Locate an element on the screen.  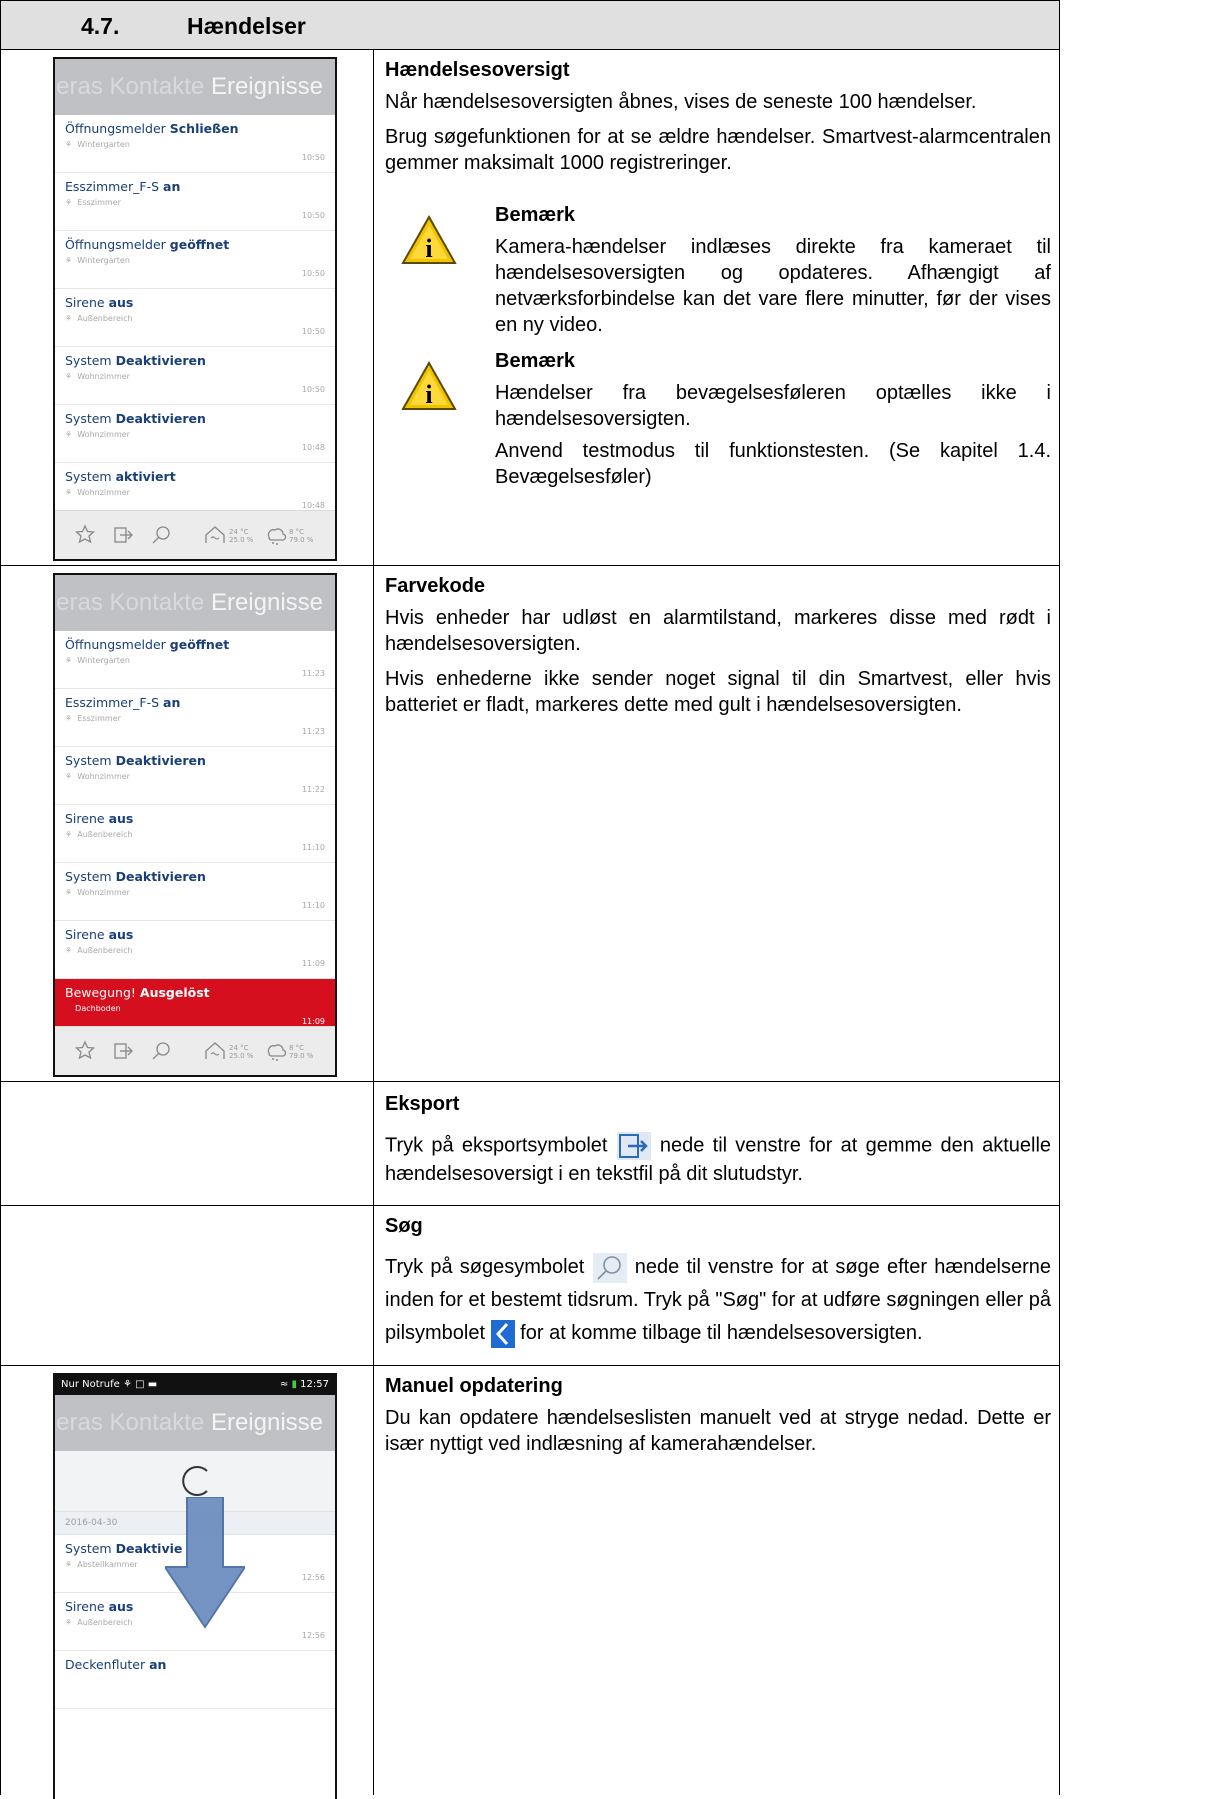
indoor-climate-value: 24 °C 25.0 % is located at coordinates (241, 536).